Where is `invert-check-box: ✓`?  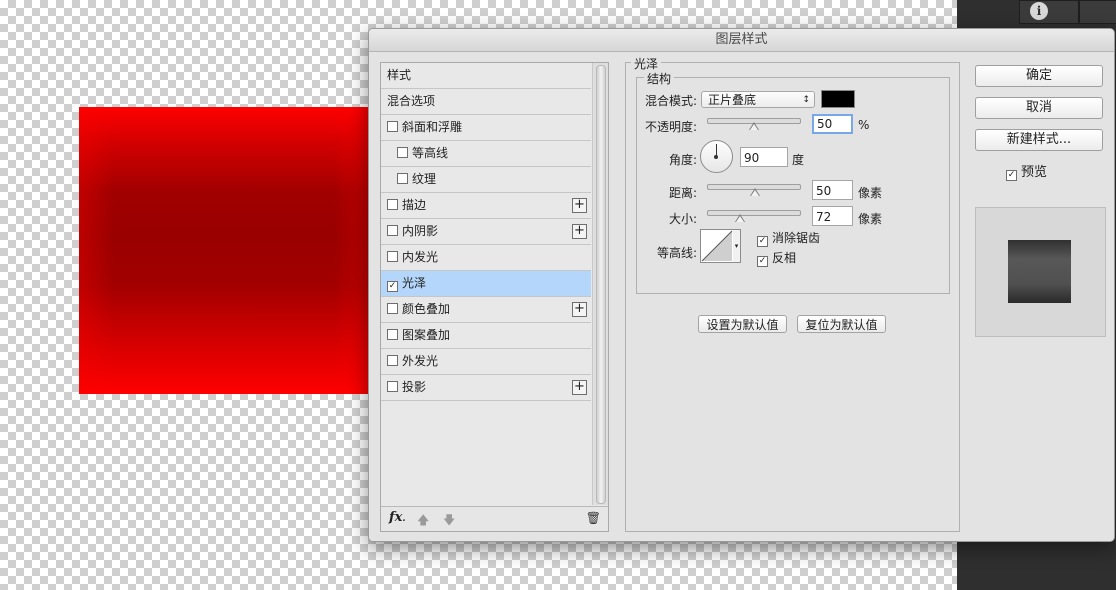 invert-check-box: ✓ is located at coordinates (762, 261).